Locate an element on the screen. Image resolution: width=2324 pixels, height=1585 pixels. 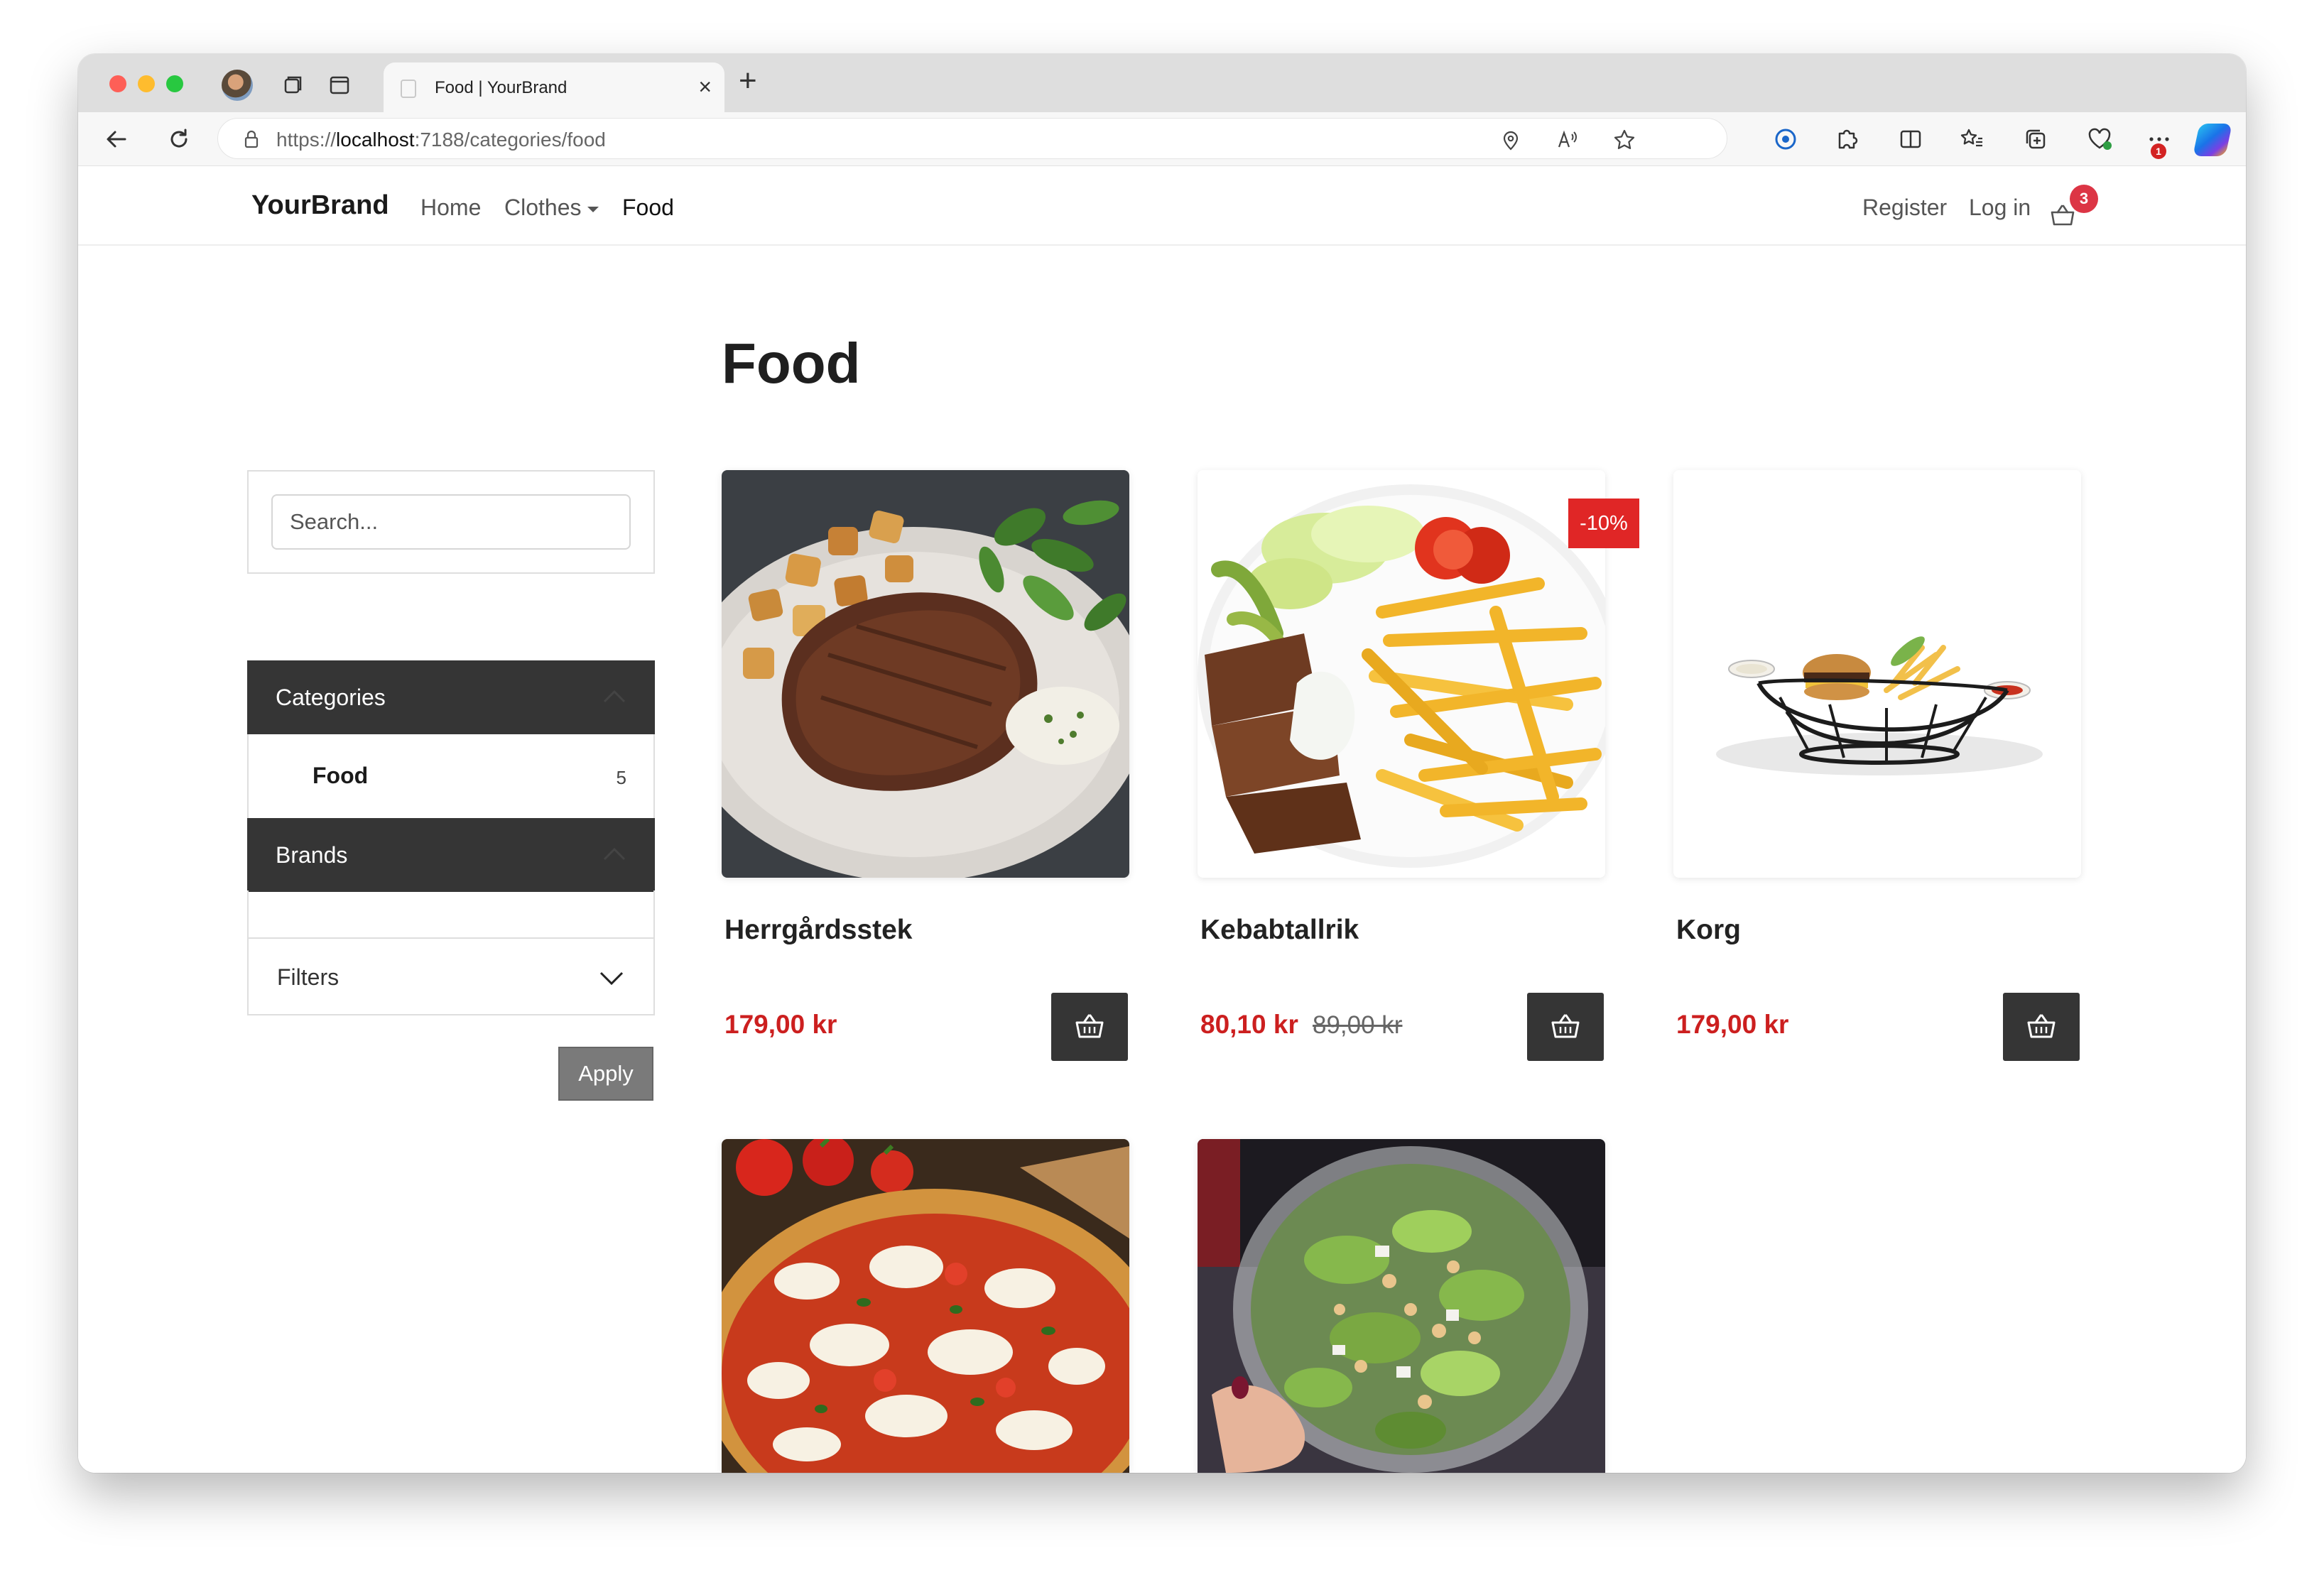
new-tab-icon: + is located at coordinates (748, 81).